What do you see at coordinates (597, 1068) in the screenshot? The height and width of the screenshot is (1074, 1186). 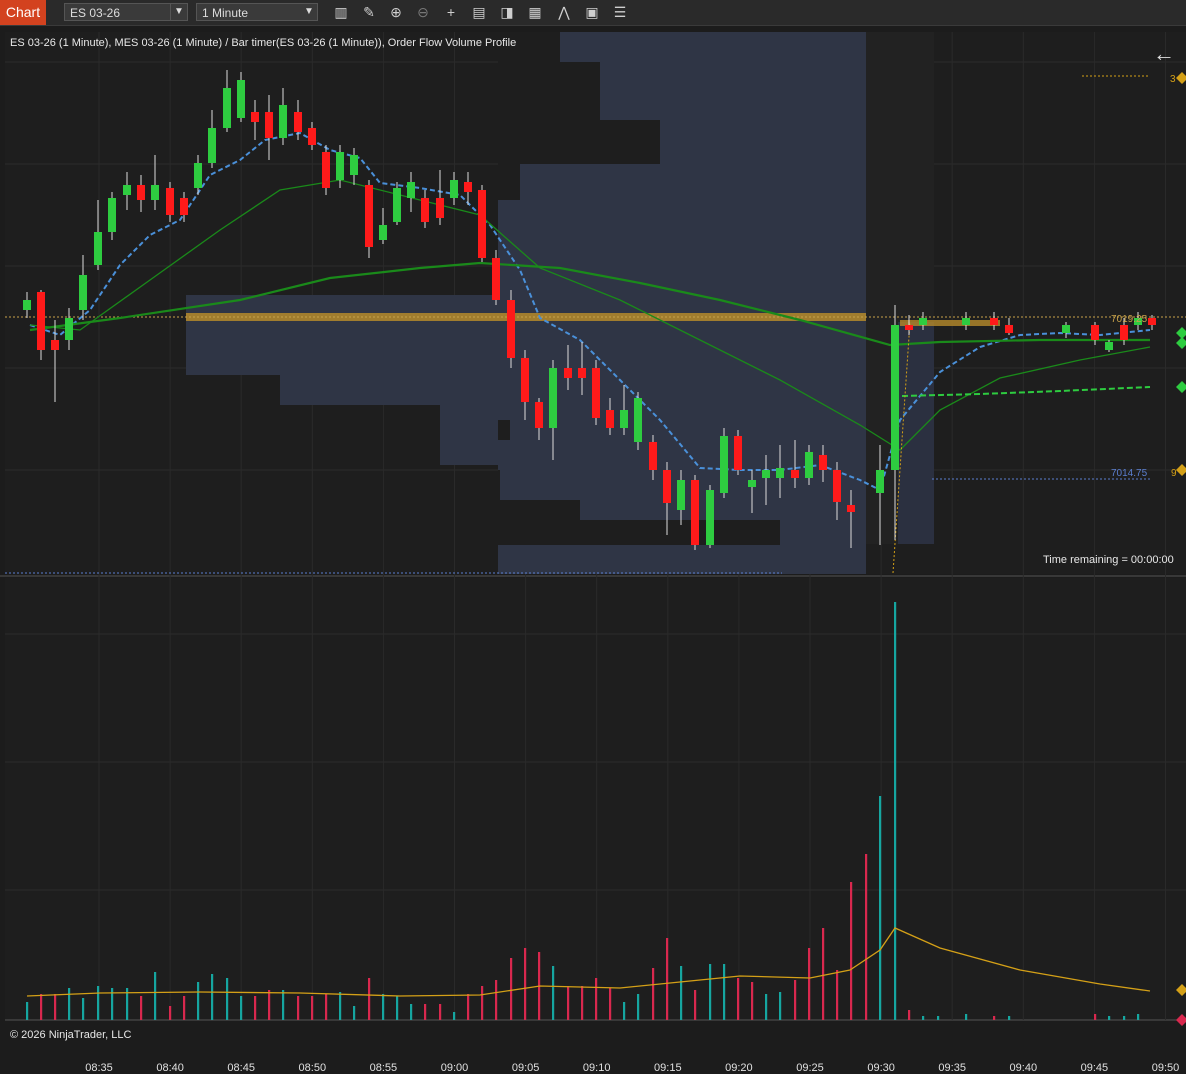 I see `time-tick-label: 09:10` at bounding box center [597, 1068].